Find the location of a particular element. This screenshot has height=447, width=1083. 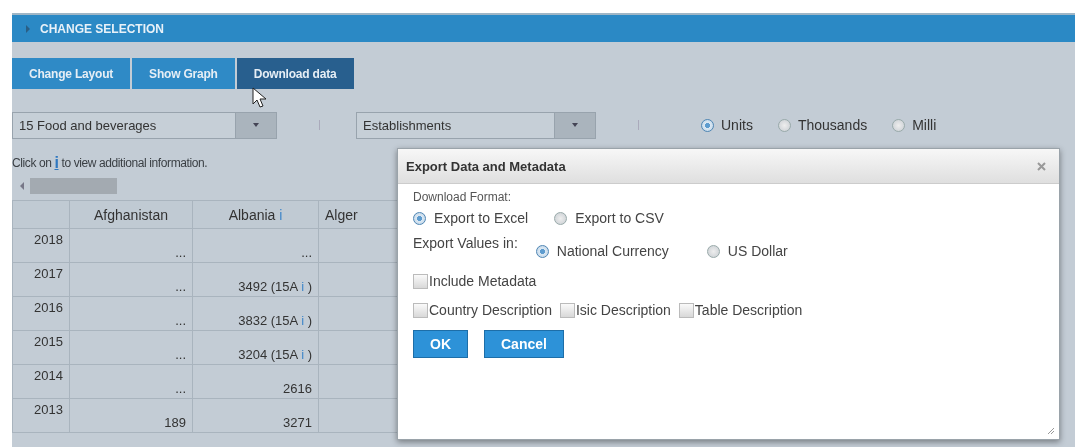

dialog-button: Cancel is located at coordinates (524, 344).